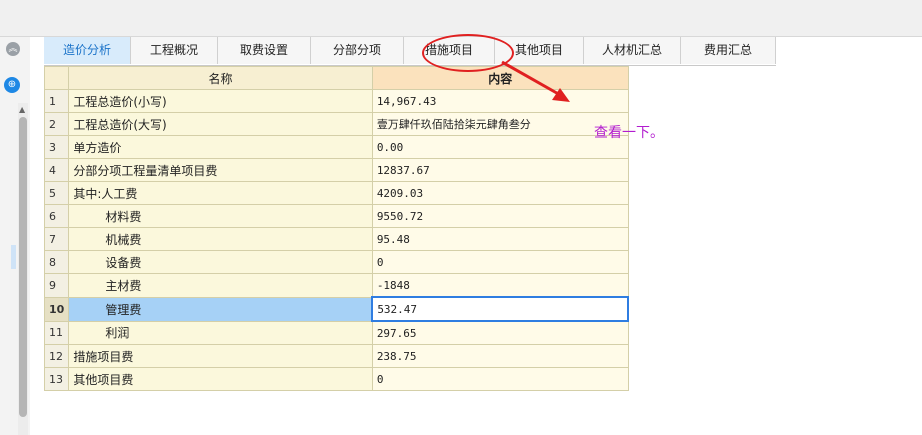 The width and height of the screenshot is (922, 435). Describe the element at coordinates (500, 332) in the screenshot. I see `row-value: 297.65` at that location.